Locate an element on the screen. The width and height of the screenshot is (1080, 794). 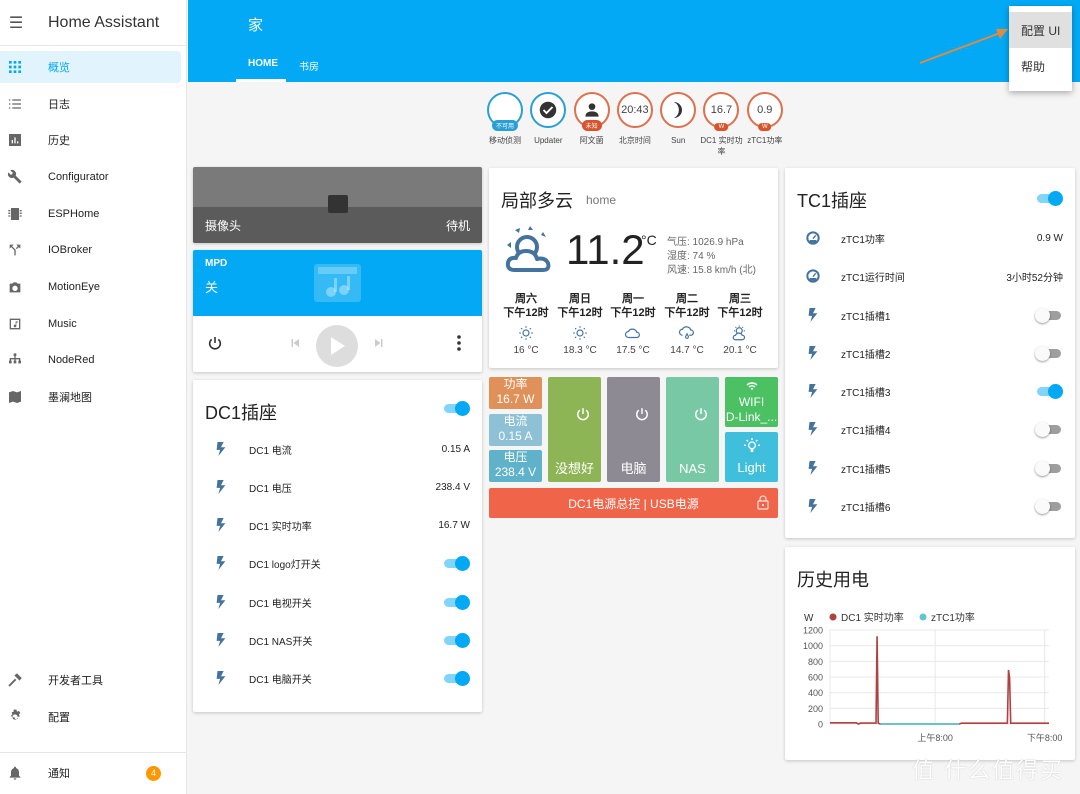
entity-value: 3小时52分钟 is located at coordinates (1034, 278).